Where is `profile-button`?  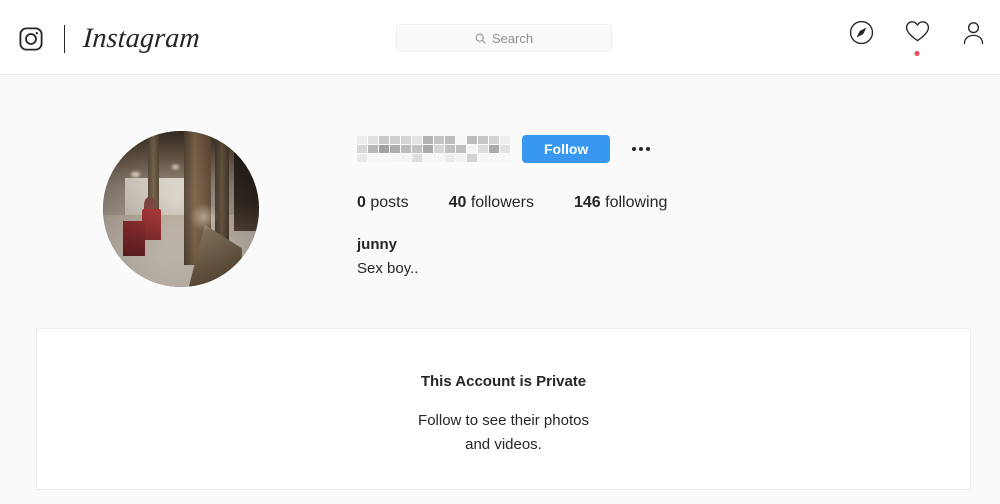
profile-button is located at coordinates (973, 35).